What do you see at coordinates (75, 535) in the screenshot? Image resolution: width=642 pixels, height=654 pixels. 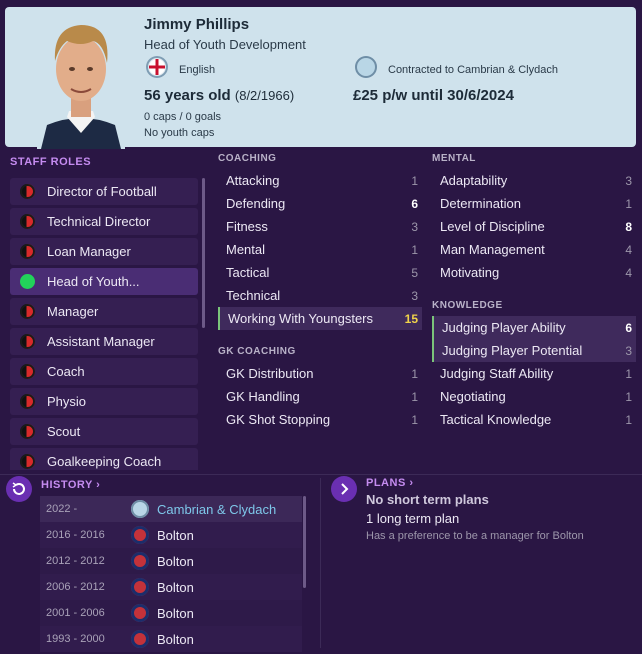 I see `history-years: 2016 - 2016` at bounding box center [75, 535].